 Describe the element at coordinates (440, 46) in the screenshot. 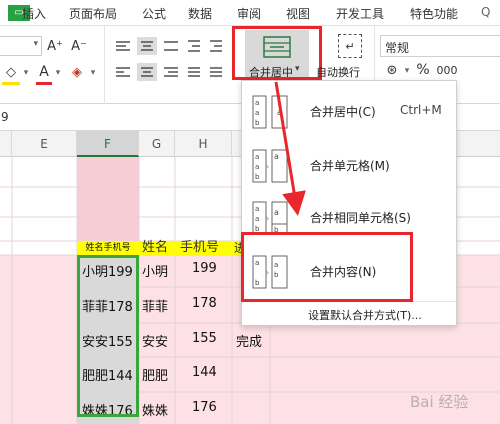

I see `number-format-select: 常规` at that location.